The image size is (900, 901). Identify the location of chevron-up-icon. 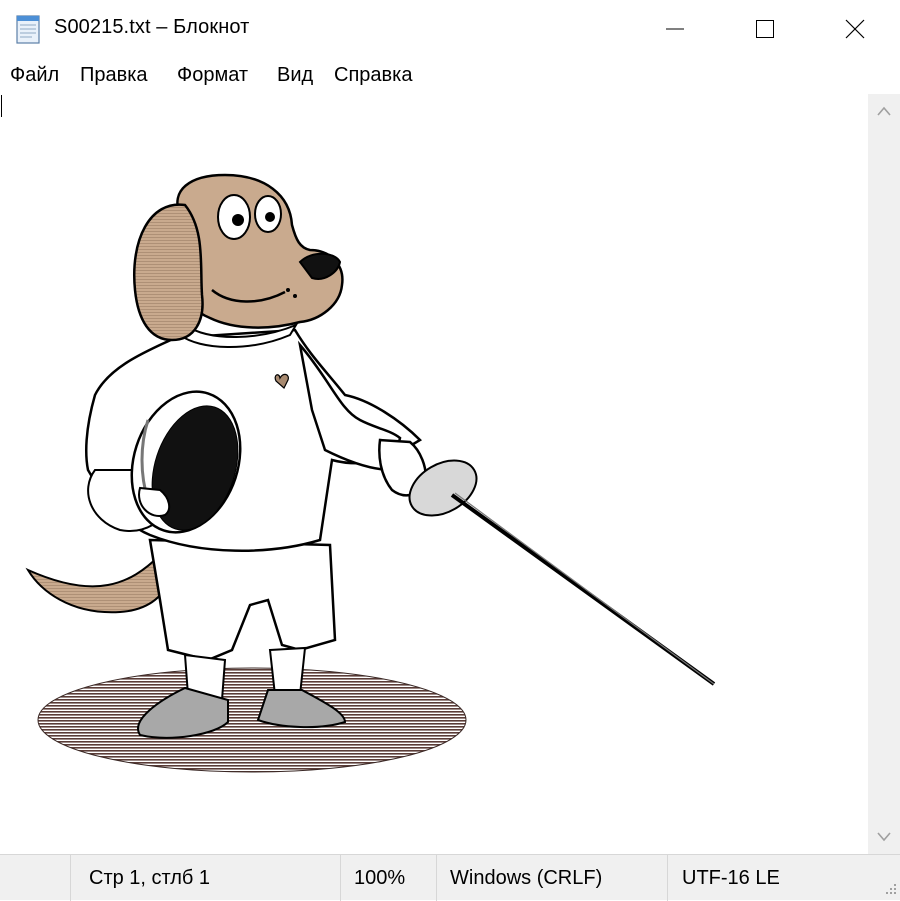
(884, 111).